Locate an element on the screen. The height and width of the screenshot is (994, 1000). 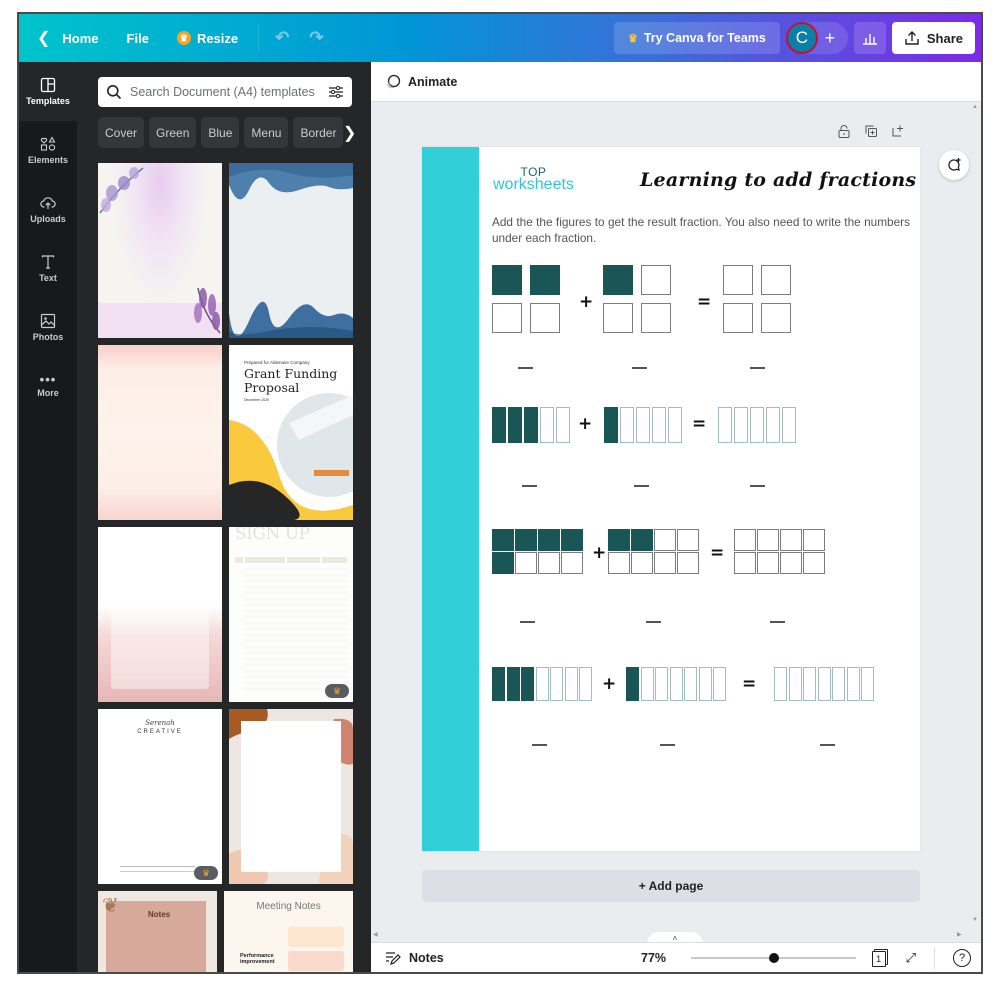
zoom-percentage: 77% is located at coordinates (653, 958).